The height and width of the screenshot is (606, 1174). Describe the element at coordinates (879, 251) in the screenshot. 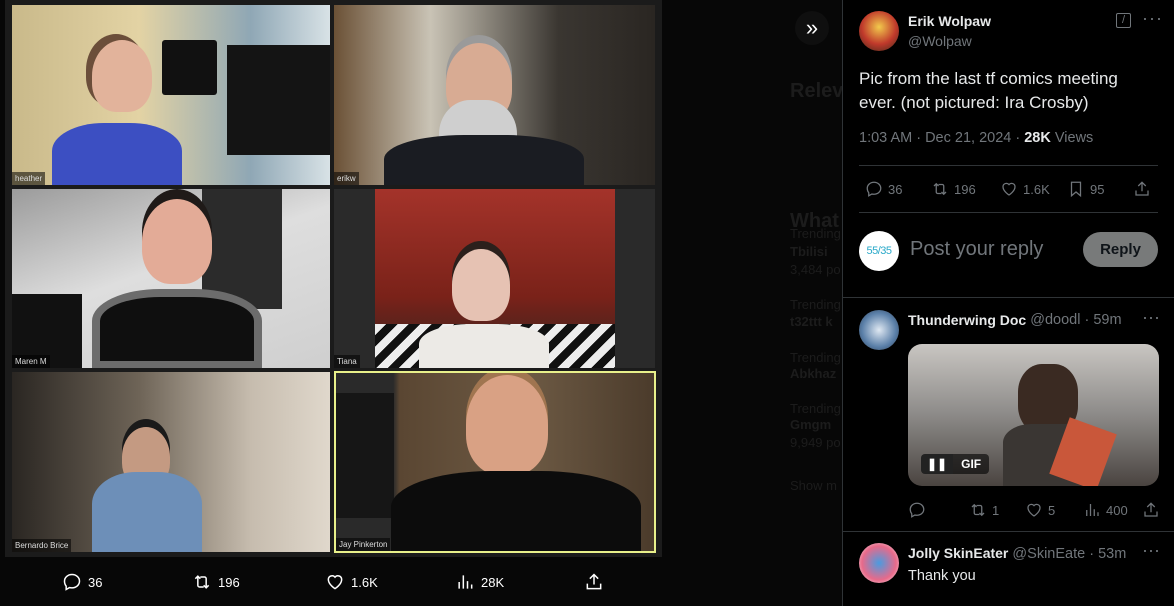

I see `my-avatar: 55/35` at that location.